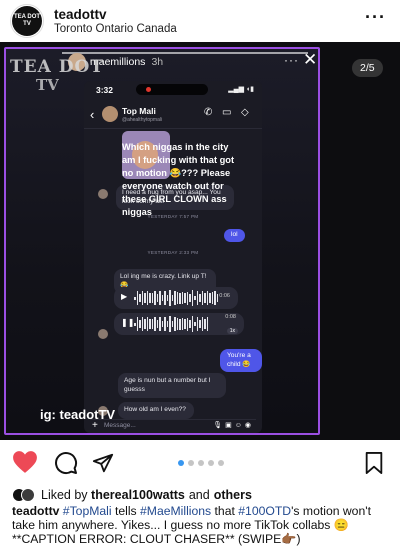 Image resolution: width=400 pixels, height=547 pixels. What do you see at coordinates (115, 29) in the screenshot?
I see `post-location: Toronto Ontario Canada` at bounding box center [115, 29].